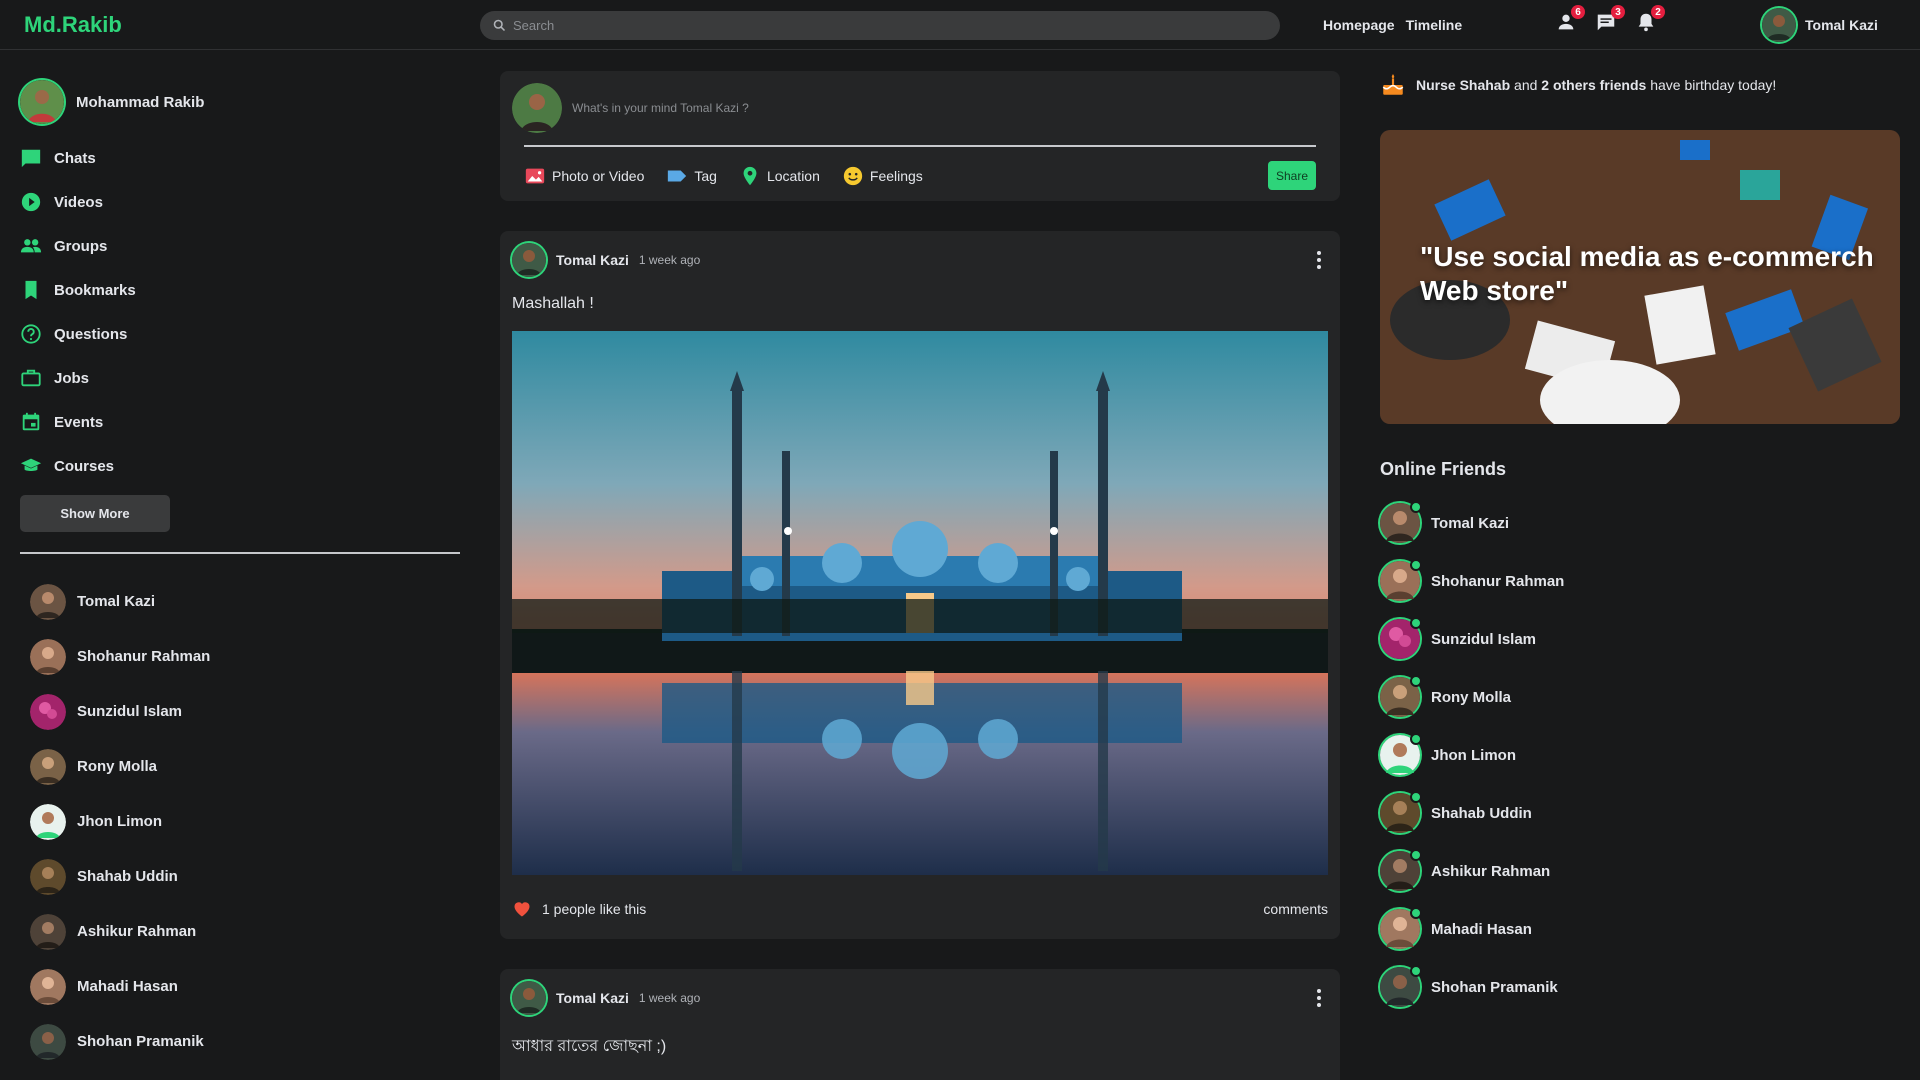 This screenshot has height=1080, width=1920. I want to click on search-bar, so click(880, 25).